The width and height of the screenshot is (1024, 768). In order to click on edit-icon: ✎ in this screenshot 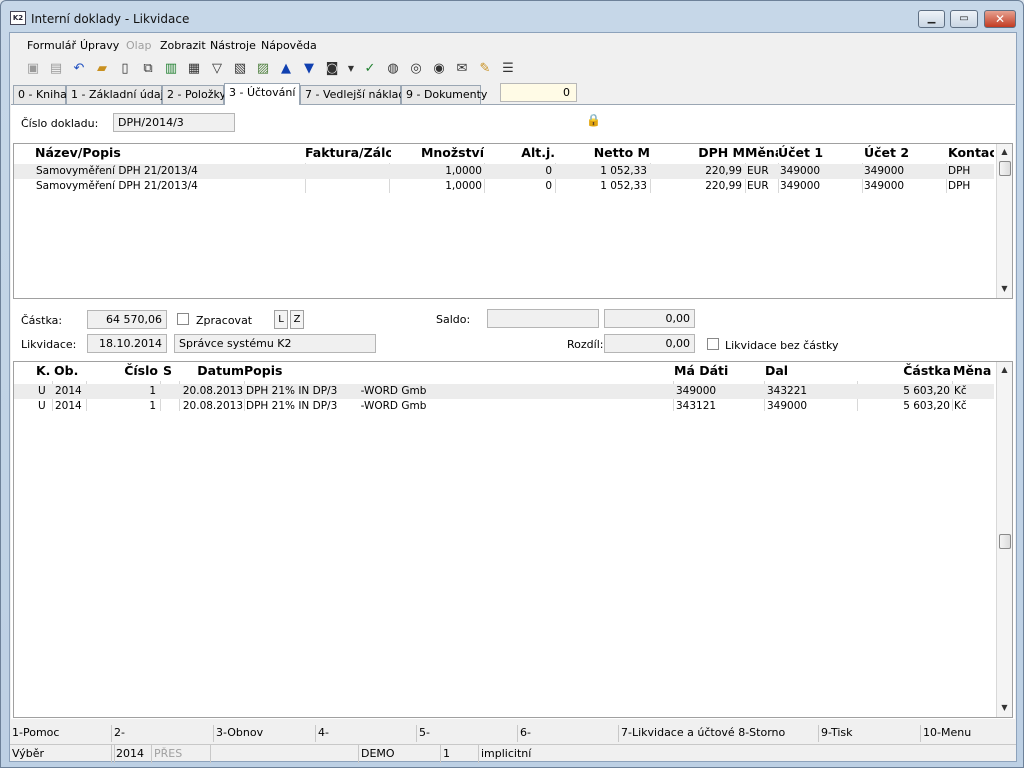, I will do `click(485, 69)`.